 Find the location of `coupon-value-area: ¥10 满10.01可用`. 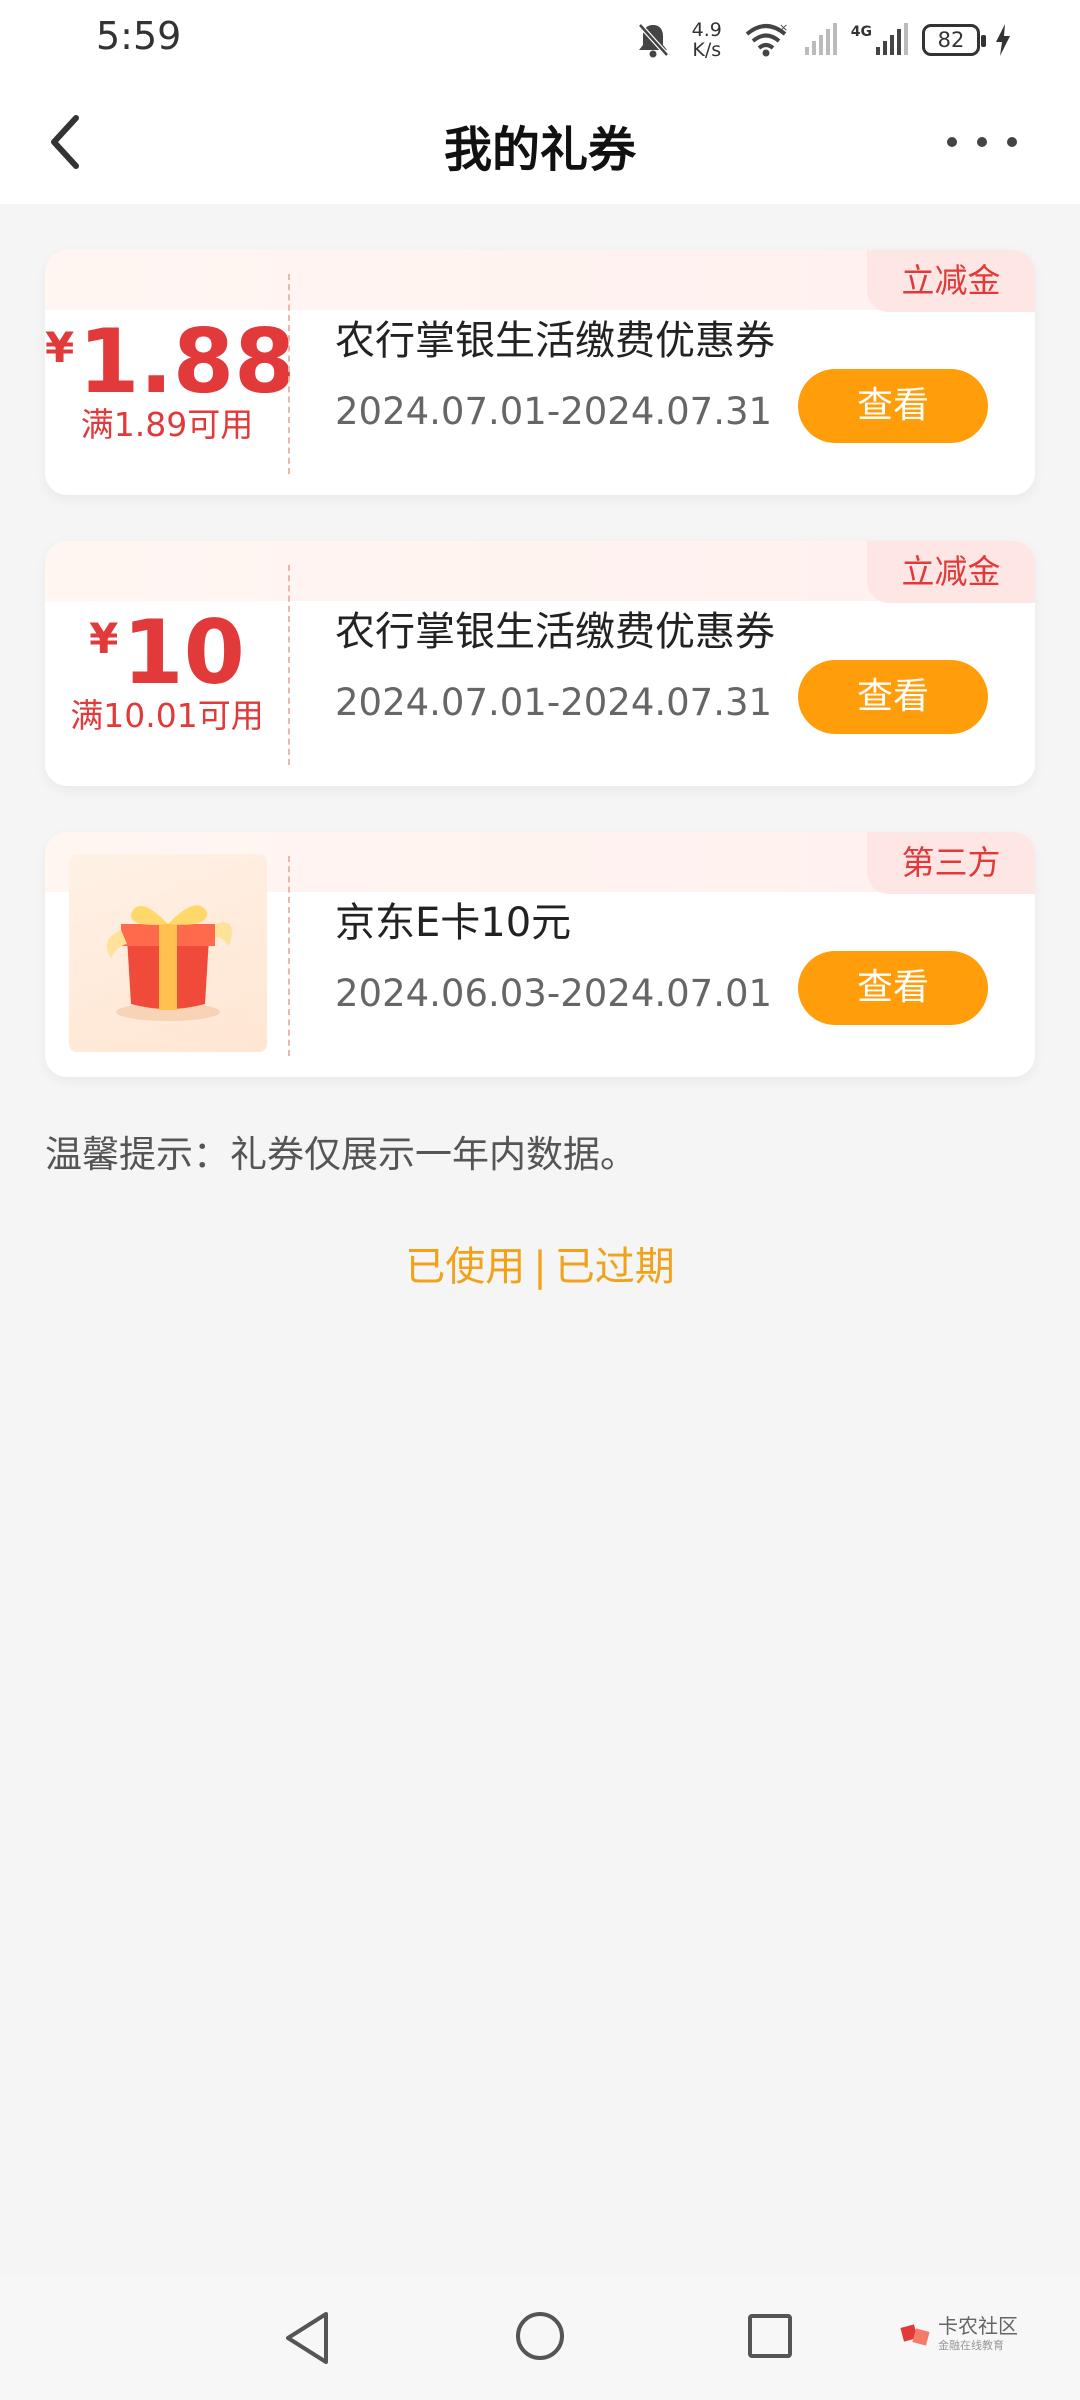

coupon-value-area: ¥10 满10.01可用 is located at coordinates (167, 663).